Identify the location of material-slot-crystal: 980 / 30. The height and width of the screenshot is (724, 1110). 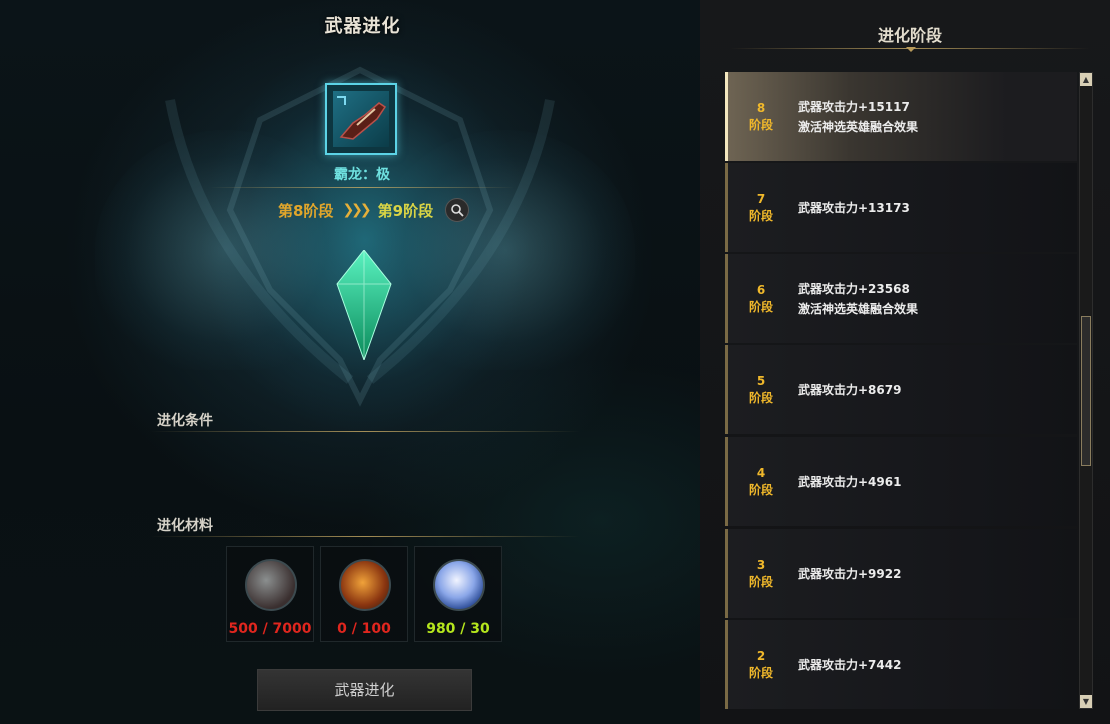
(458, 594).